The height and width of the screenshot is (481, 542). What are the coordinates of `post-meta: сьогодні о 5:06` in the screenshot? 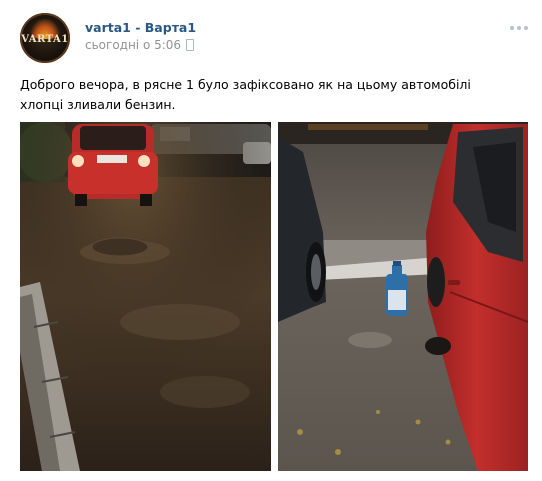 It's located at (140, 45).